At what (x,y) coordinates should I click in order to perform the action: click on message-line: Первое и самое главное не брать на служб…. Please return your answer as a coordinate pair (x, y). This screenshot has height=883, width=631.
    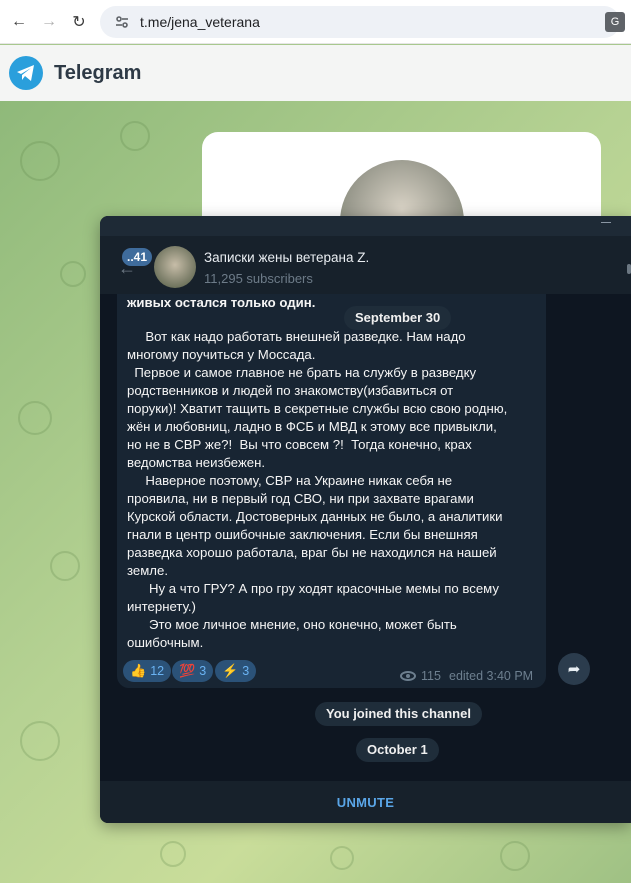
    Looking at the image, I should click on (302, 372).